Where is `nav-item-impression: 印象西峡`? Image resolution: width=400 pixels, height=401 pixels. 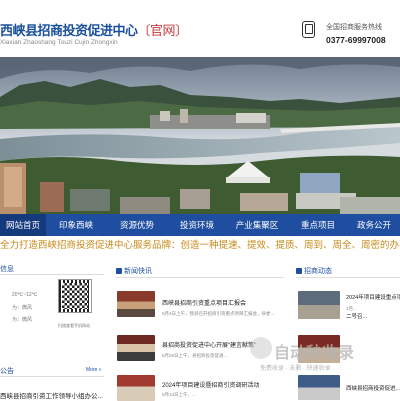
nav-item-impression: 印象西峡 is located at coordinates (76, 225).